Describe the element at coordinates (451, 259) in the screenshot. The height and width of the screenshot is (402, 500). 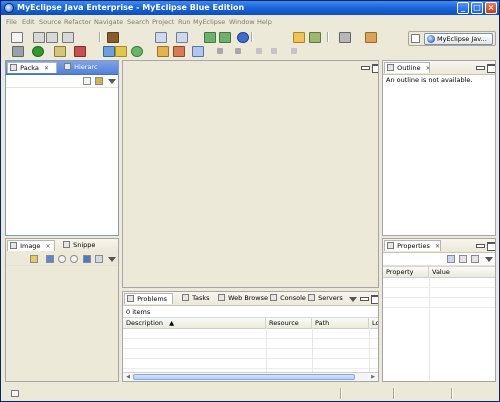
I see `categories-icon` at that location.